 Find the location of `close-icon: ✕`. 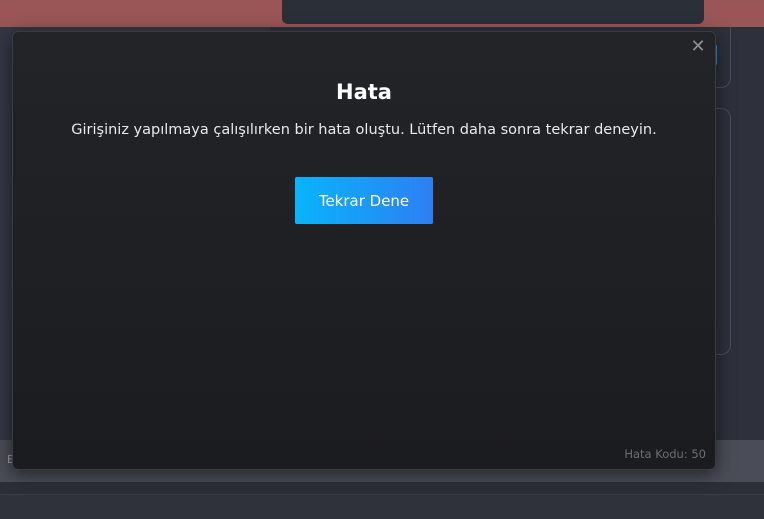

close-icon: ✕ is located at coordinates (698, 46).